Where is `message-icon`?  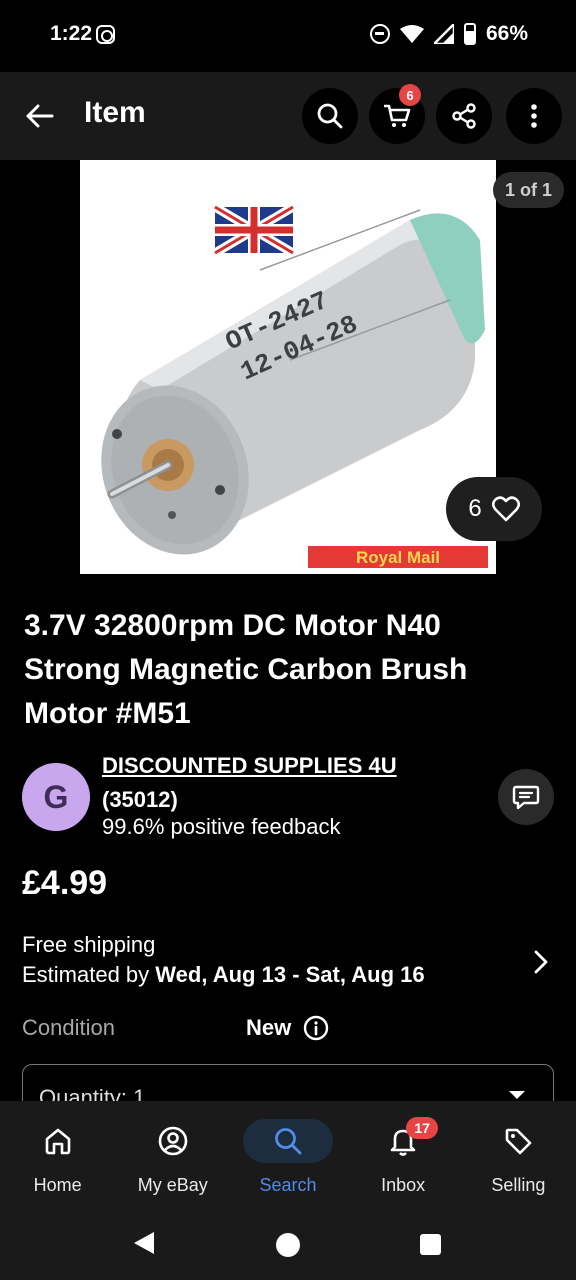 message-icon is located at coordinates (526, 797).